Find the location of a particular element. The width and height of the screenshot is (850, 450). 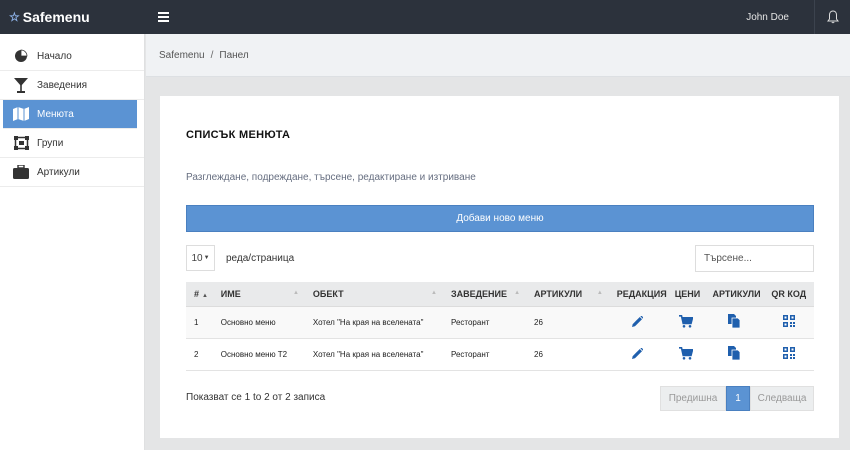

pagination: Предишна 1 Следваща is located at coordinates (737, 398).